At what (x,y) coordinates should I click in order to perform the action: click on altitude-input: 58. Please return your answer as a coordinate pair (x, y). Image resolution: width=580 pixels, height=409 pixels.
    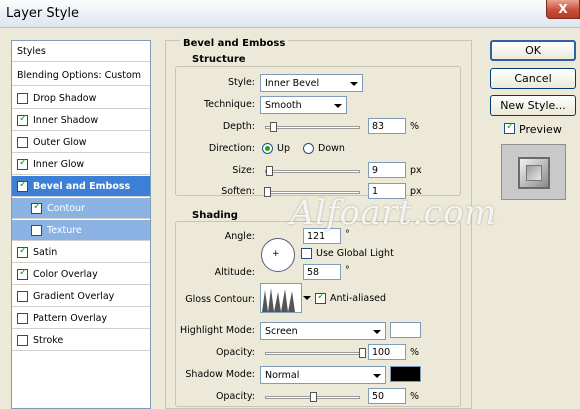
    Looking at the image, I should click on (322, 272).